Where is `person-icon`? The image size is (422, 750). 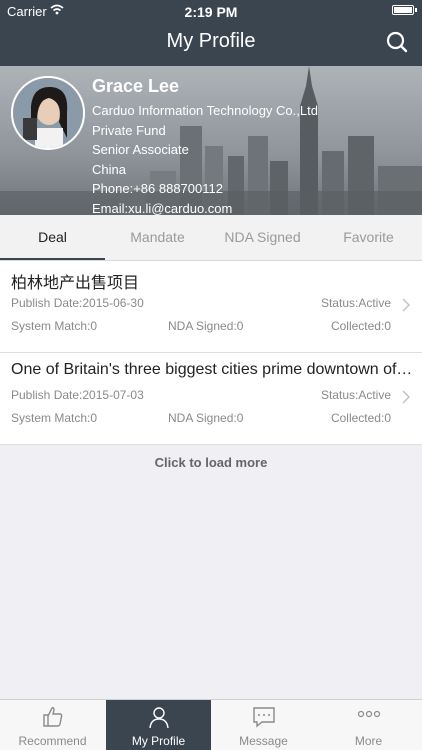
person-icon is located at coordinates (159, 718).